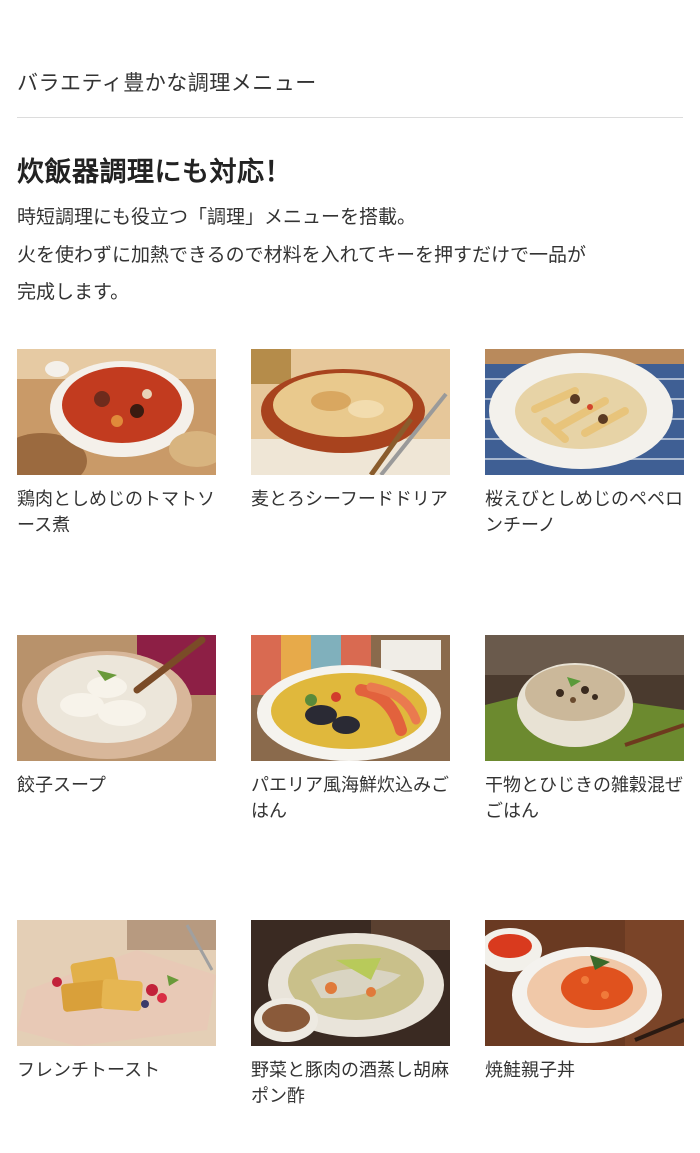 The width and height of the screenshot is (700, 1153). I want to click on menu-caption: 鶏肉としめじのトマトソース煮, so click(116, 512).